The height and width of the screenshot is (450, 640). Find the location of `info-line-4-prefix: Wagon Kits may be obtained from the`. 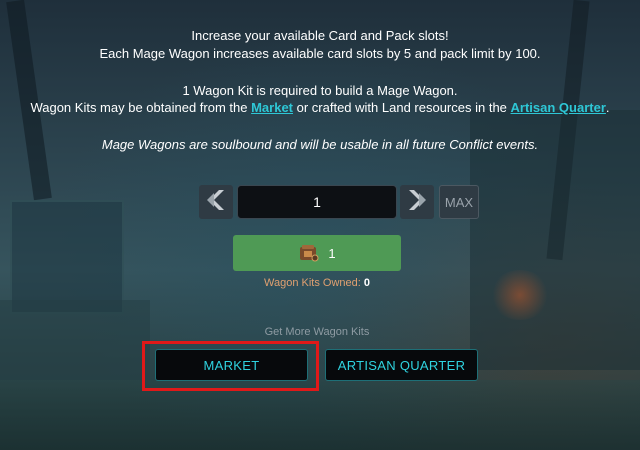

info-line-4-prefix: Wagon Kits may be obtained from the is located at coordinates (141, 107).